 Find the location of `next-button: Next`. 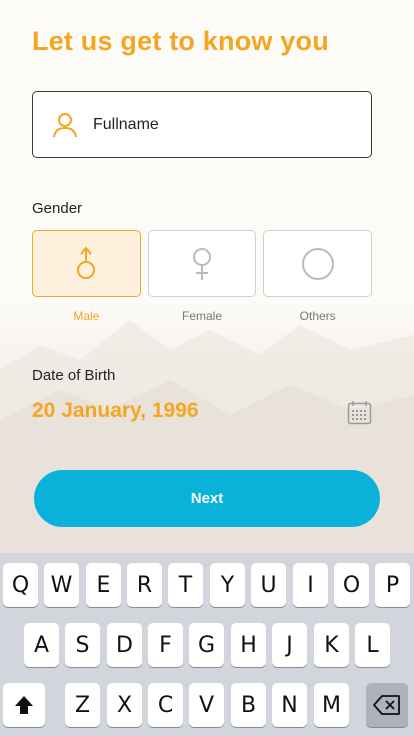

next-button: Next is located at coordinates (207, 498).